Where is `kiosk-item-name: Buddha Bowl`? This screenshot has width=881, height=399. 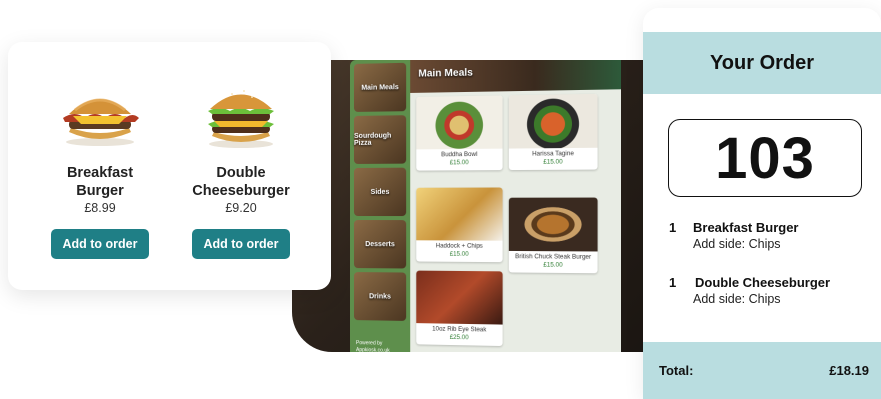
kiosk-item-name: Buddha Bowl is located at coordinates (459, 155).